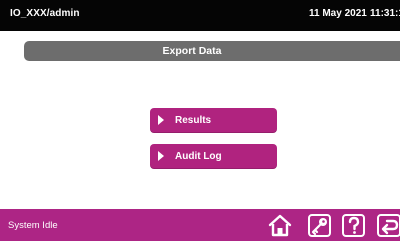 The width and height of the screenshot is (400, 243). Describe the element at coordinates (385, 13) in the screenshot. I see `time-display: 11:31:1` at that location.